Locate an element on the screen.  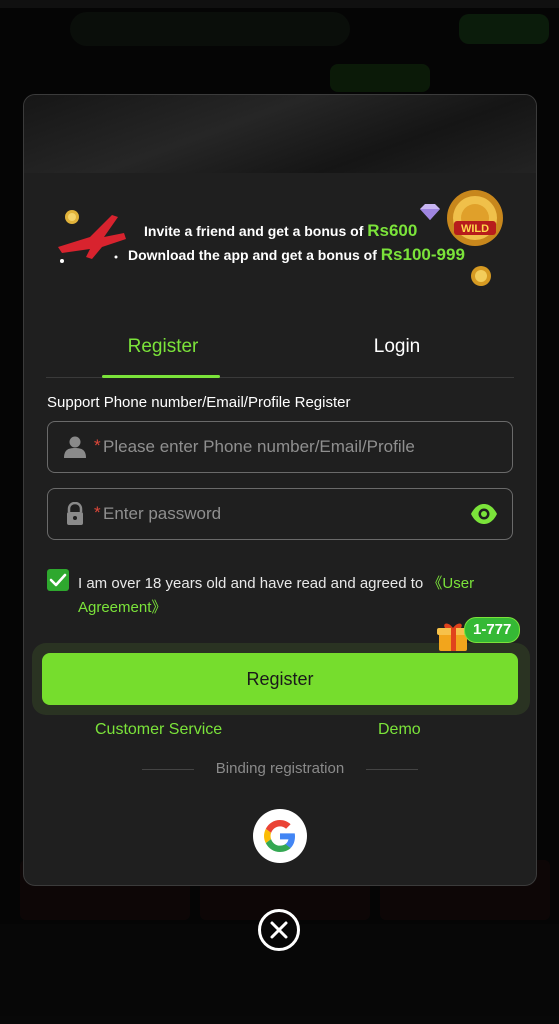
password-field: * is located at coordinates (280, 514).